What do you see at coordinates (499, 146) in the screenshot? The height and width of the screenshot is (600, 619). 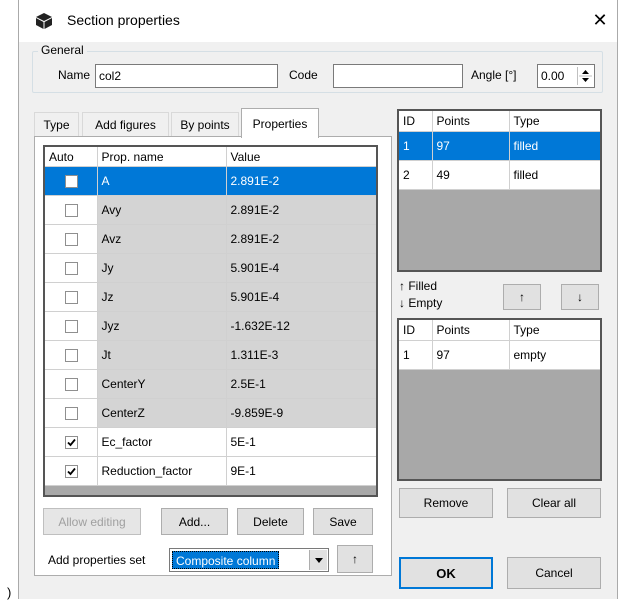 I see `table-row: 1 97 filled` at bounding box center [499, 146].